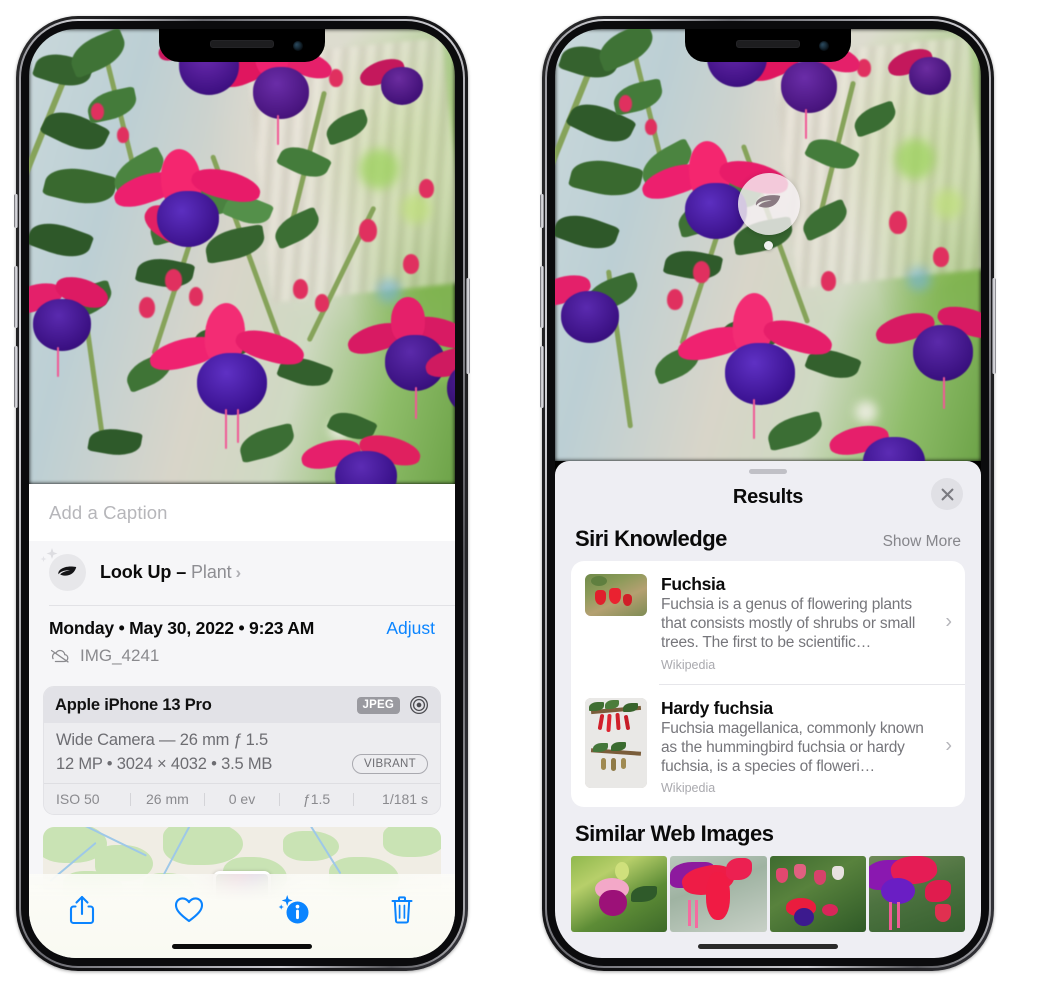  I want to click on exif-ev: 0 ev, so click(242, 799).